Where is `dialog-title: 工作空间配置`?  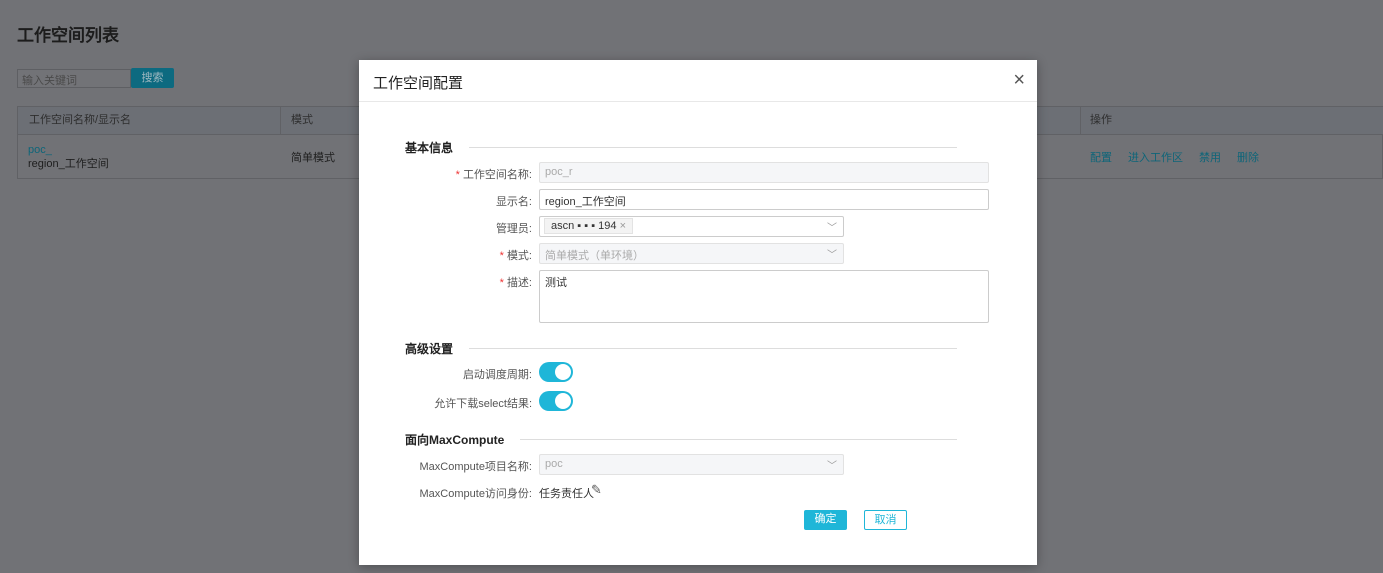 dialog-title: 工作空间配置 is located at coordinates (698, 81).